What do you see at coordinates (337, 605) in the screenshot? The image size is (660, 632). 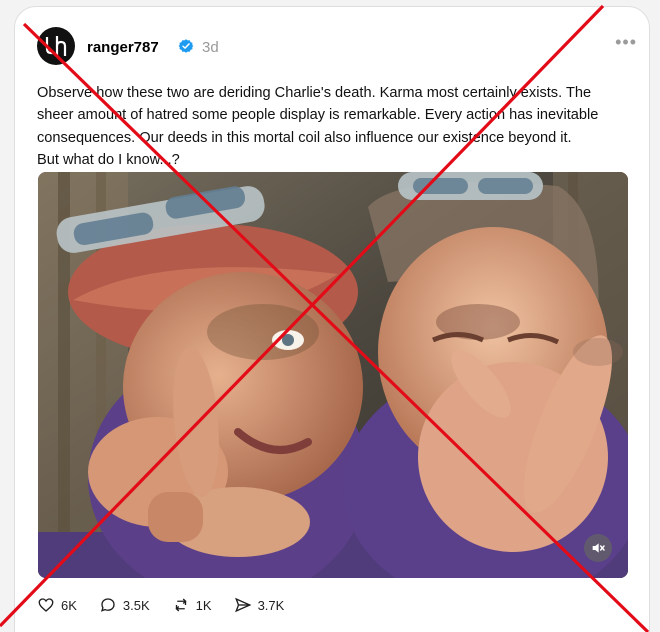 I see `post-actions: 6K 3.5K 1K 3.7K` at bounding box center [337, 605].